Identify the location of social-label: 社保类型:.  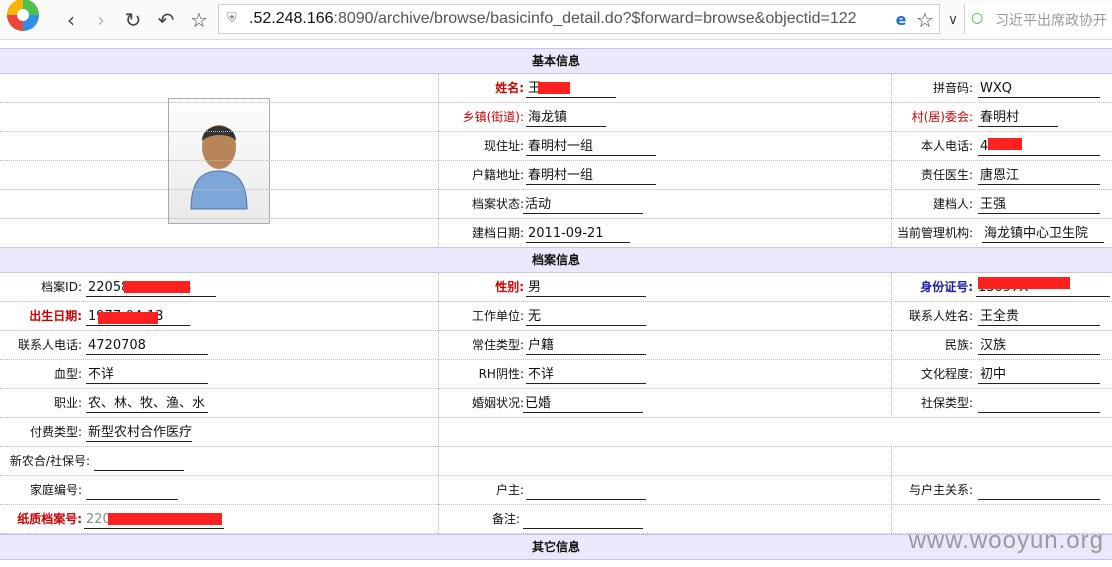
(946, 403).